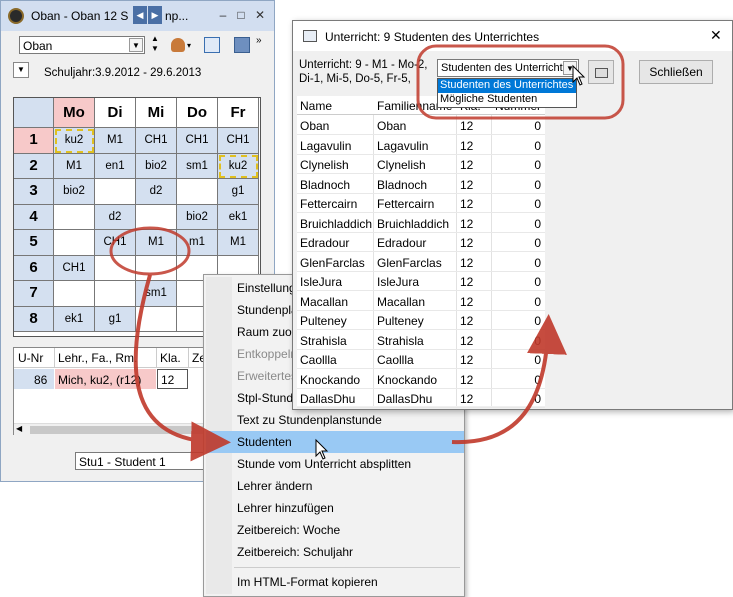 This screenshot has width=733, height=597. What do you see at coordinates (197, 243) in the screenshot?
I see `timetable-cell: m1` at bounding box center [197, 243].